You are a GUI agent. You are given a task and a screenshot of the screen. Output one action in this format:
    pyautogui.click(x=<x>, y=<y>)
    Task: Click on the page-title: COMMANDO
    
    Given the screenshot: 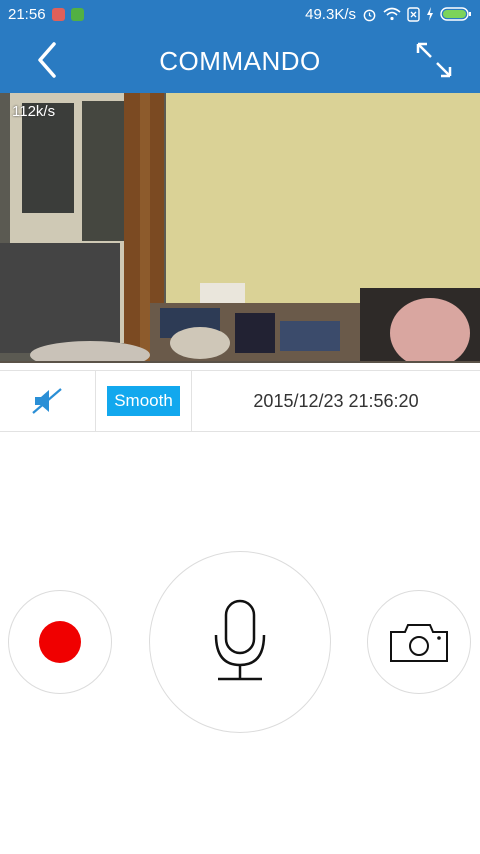 What is the action you would take?
    pyautogui.click(x=240, y=61)
    